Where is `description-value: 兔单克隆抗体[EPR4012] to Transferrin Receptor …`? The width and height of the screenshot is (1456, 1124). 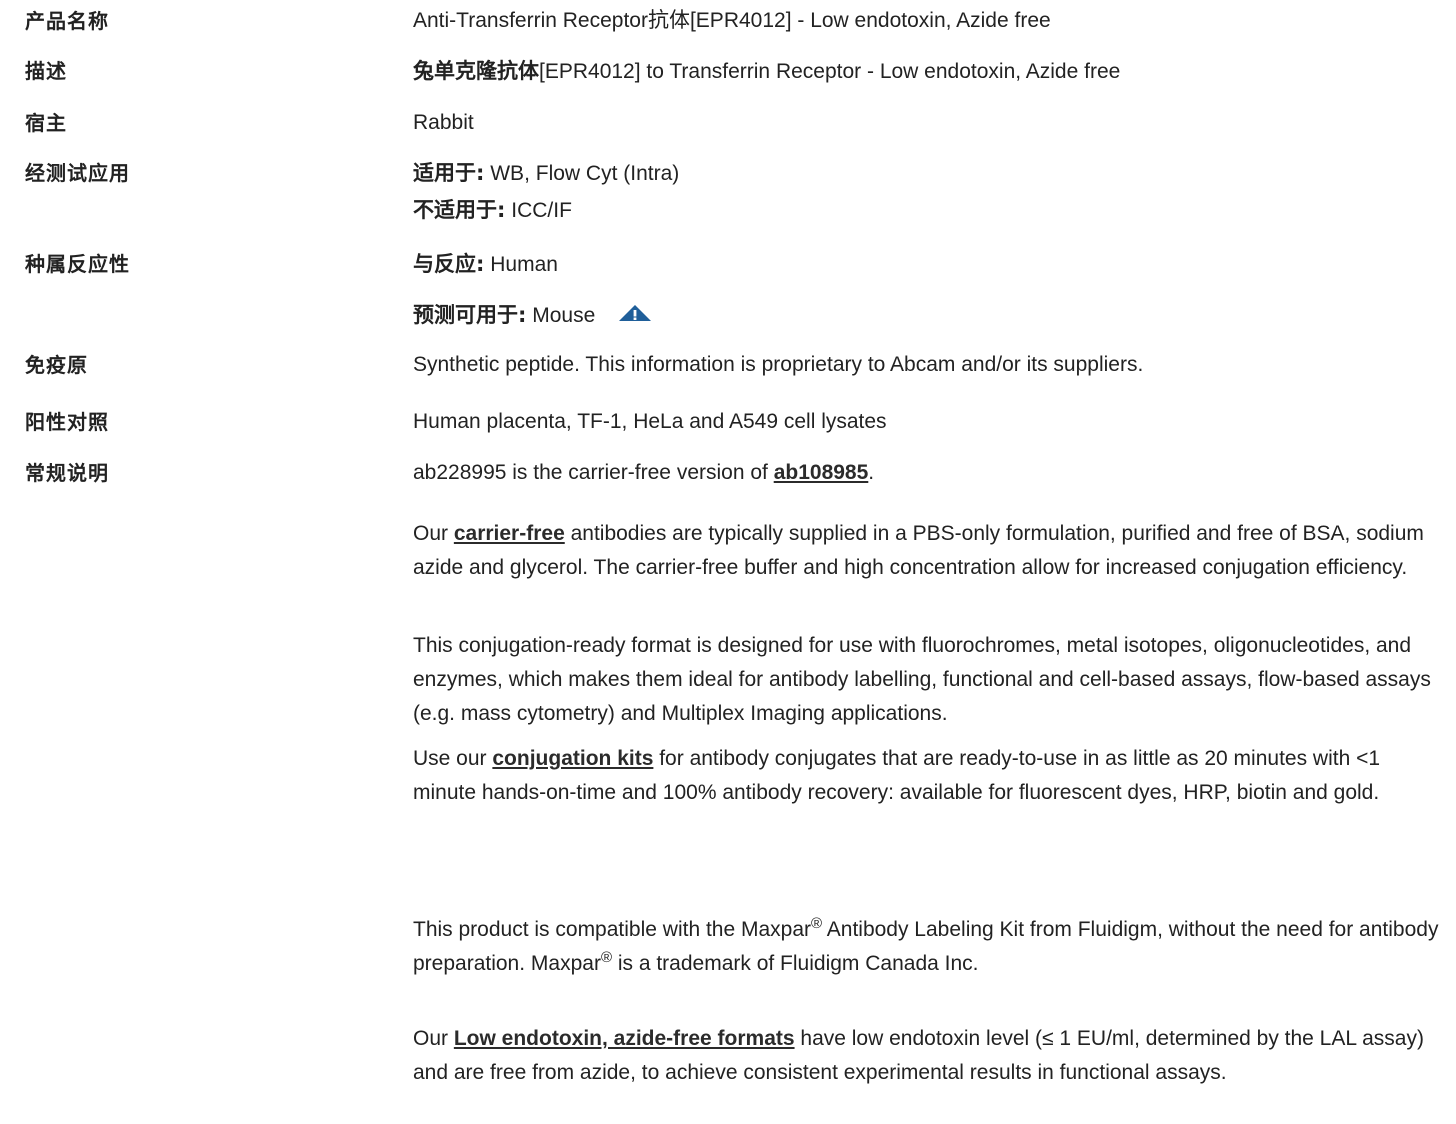 description-value: 兔单克隆抗体[EPR4012] to Transferrin Receptor … is located at coordinates (930, 71).